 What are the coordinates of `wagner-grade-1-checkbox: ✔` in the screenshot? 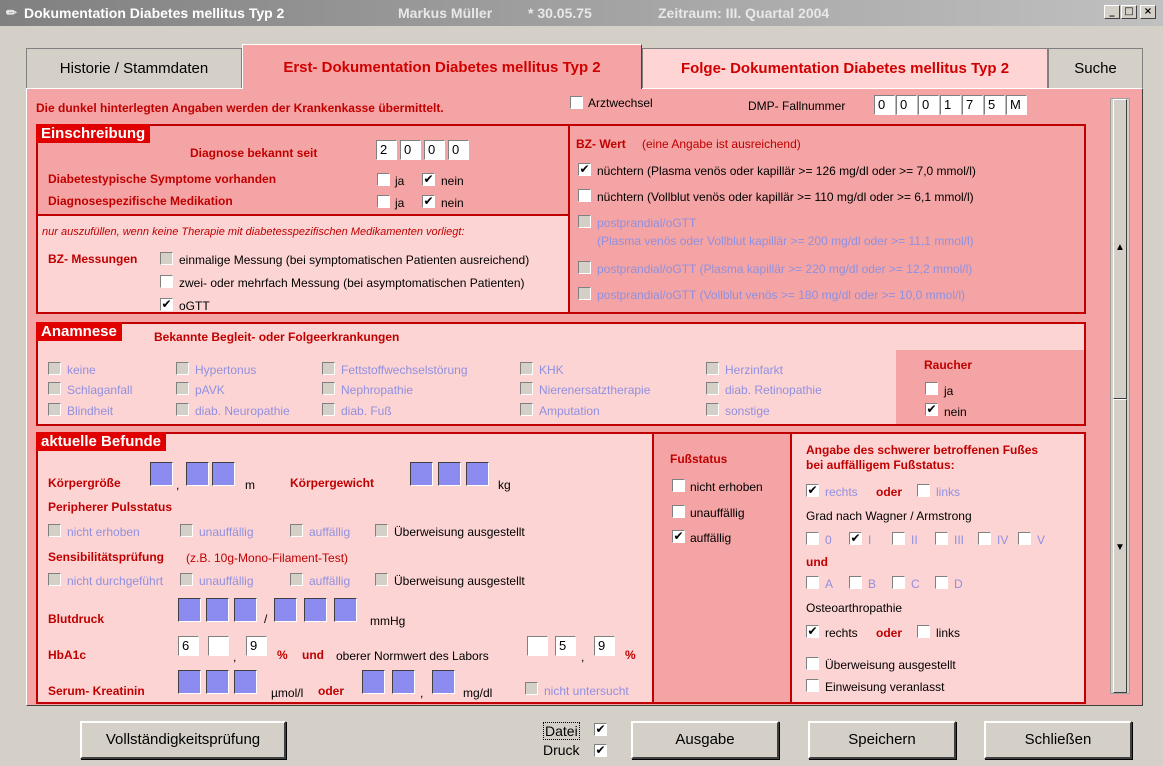 It's located at (855, 538).